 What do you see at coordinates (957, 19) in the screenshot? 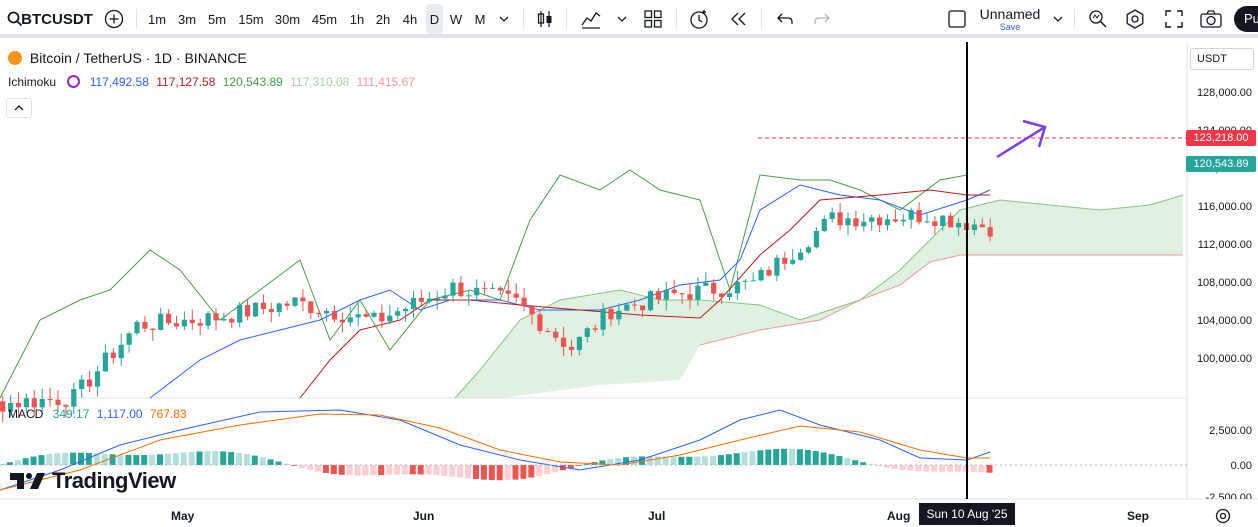
I see `layout-square-icon` at bounding box center [957, 19].